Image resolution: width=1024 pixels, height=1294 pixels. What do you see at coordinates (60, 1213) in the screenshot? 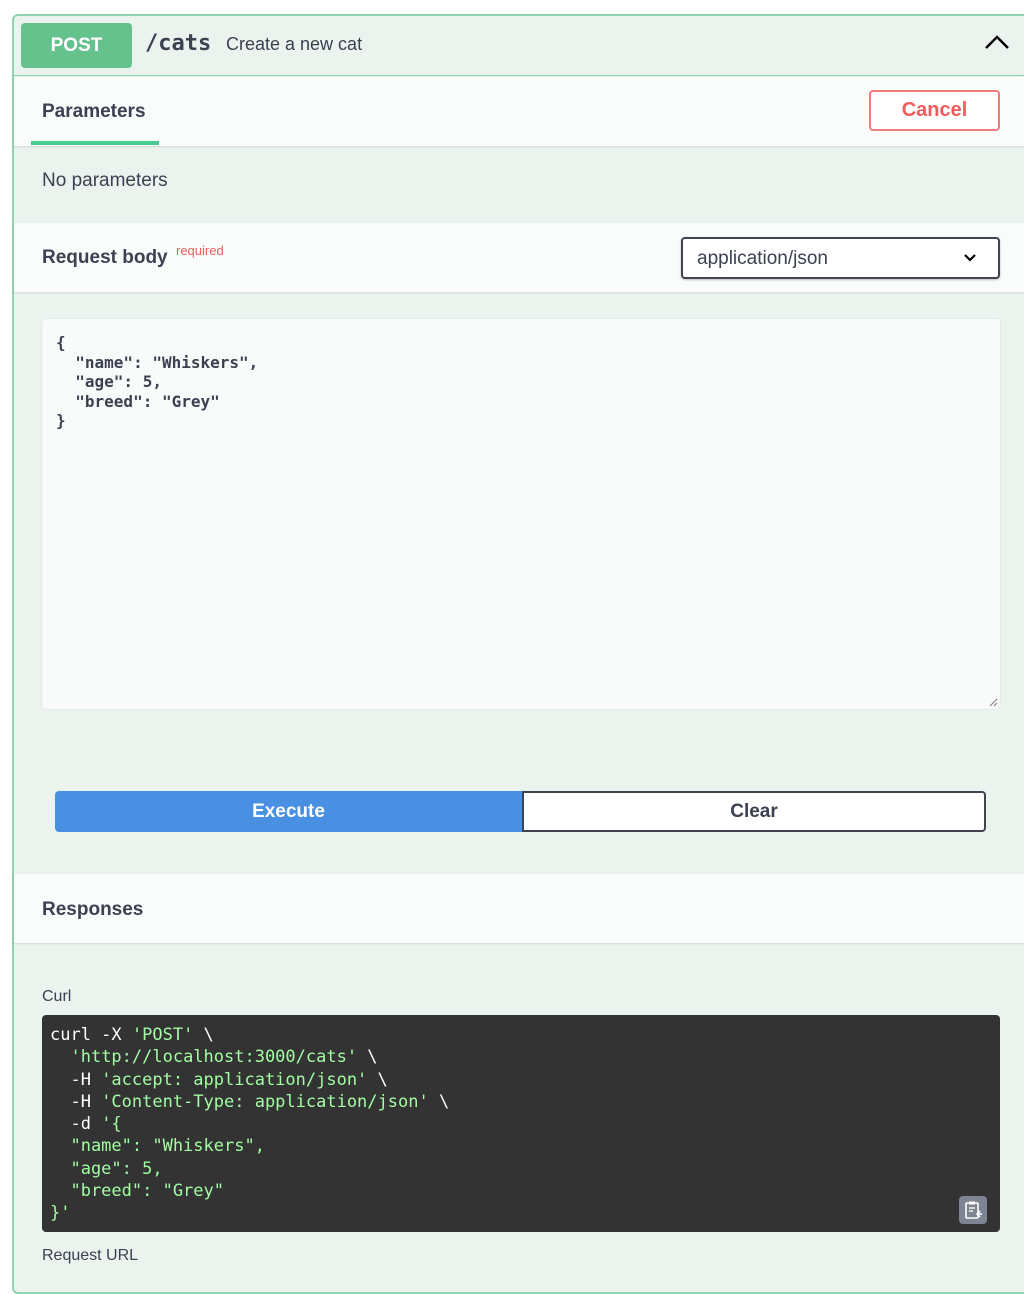
I see `curl-token: }'` at bounding box center [60, 1213].